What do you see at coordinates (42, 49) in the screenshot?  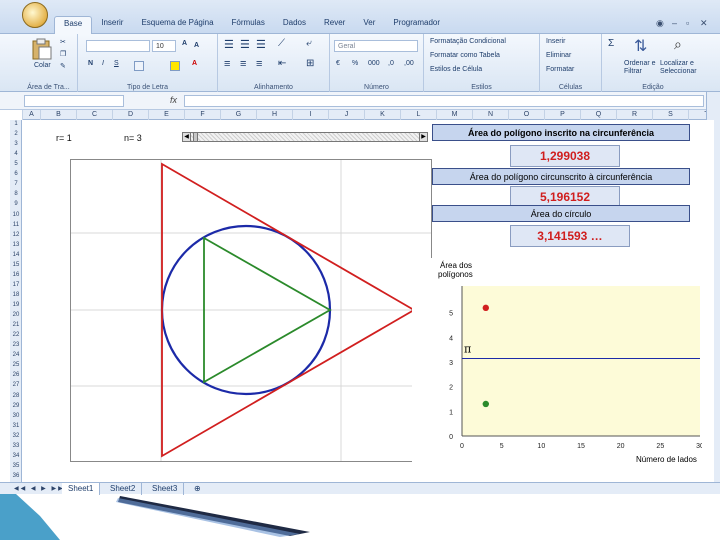 I see `paste-icon` at bounding box center [42, 49].